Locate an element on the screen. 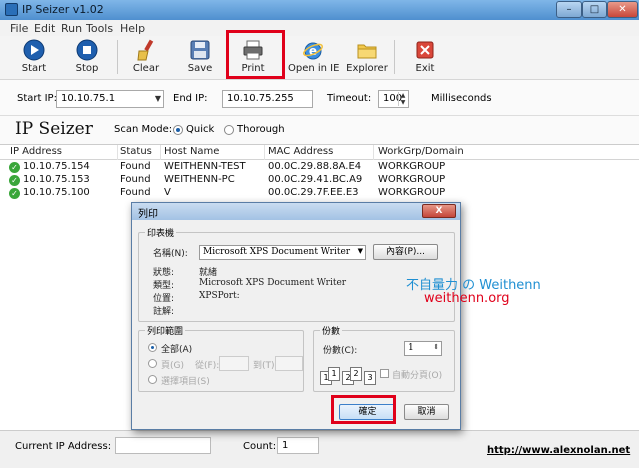 The height and width of the screenshot is (468, 639). printer-comment-label: 註解: is located at coordinates (164, 312).